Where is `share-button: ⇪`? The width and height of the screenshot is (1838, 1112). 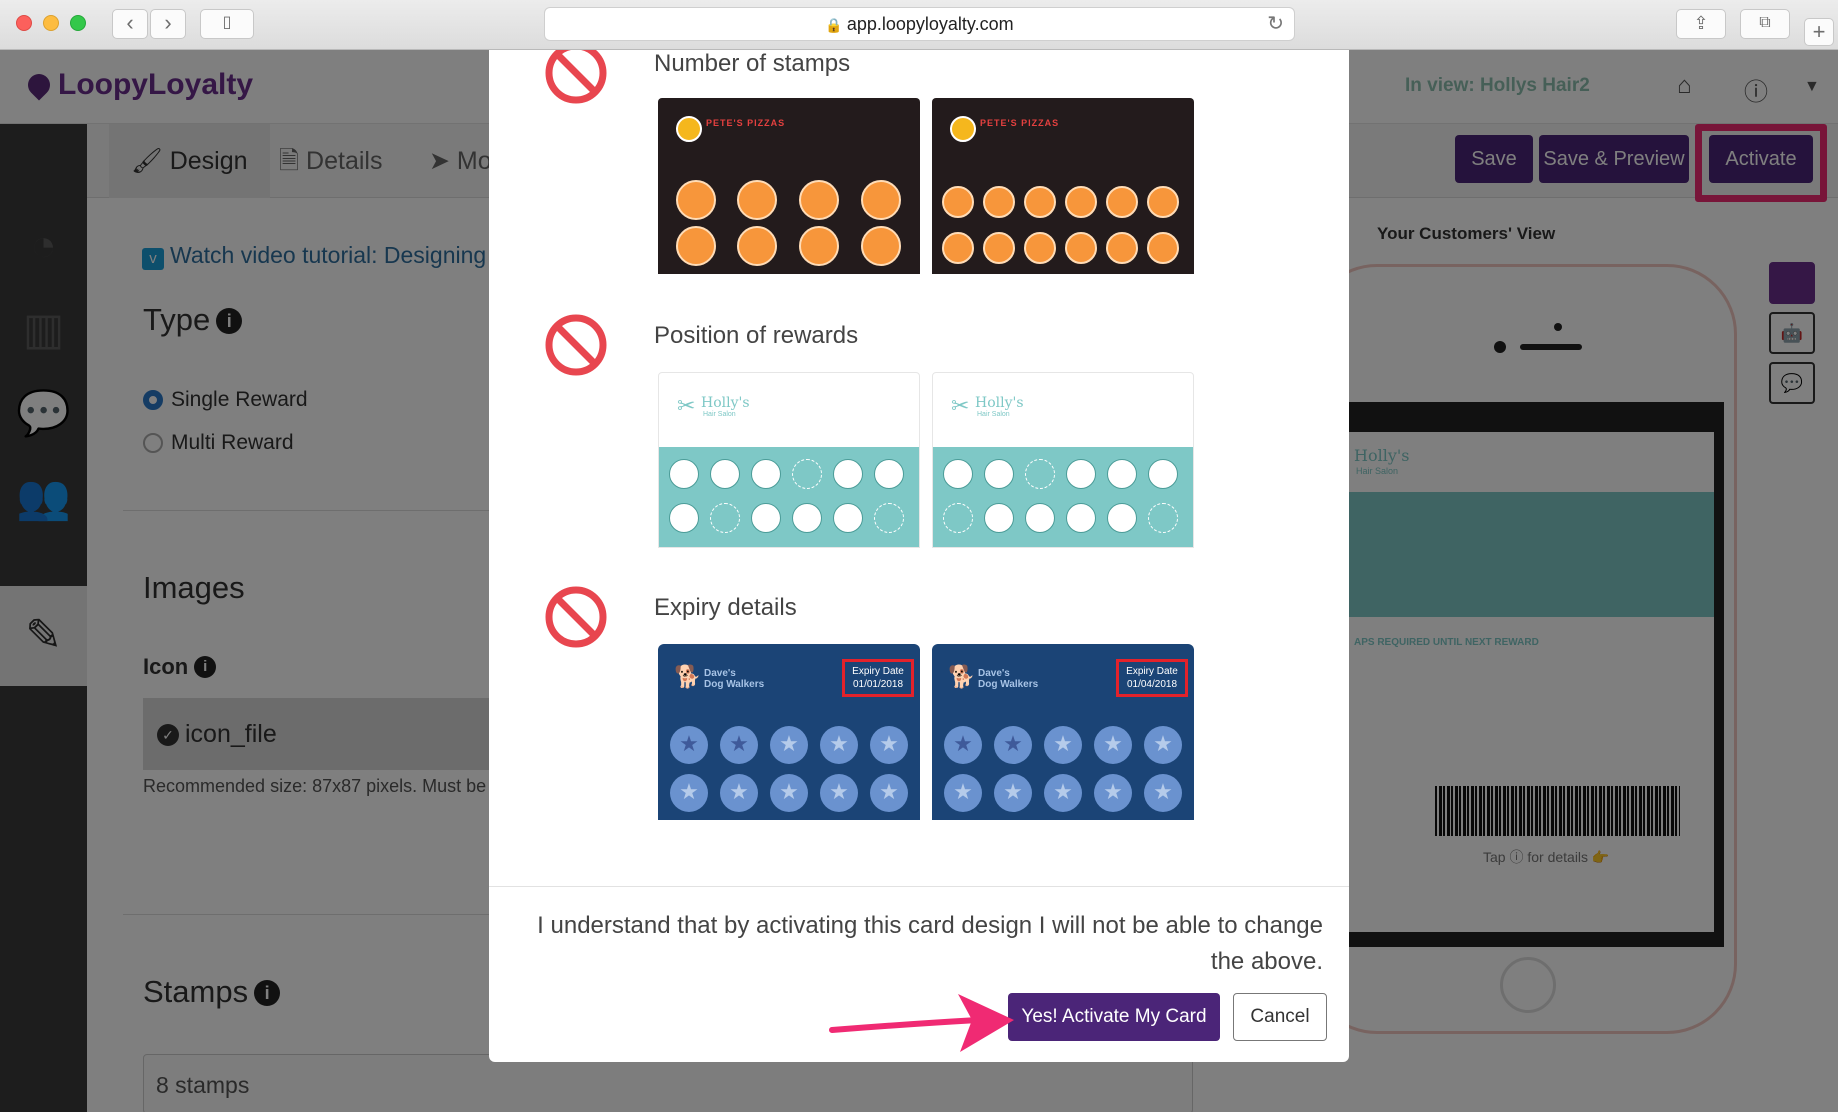
share-button: ⇪ is located at coordinates (1701, 24).